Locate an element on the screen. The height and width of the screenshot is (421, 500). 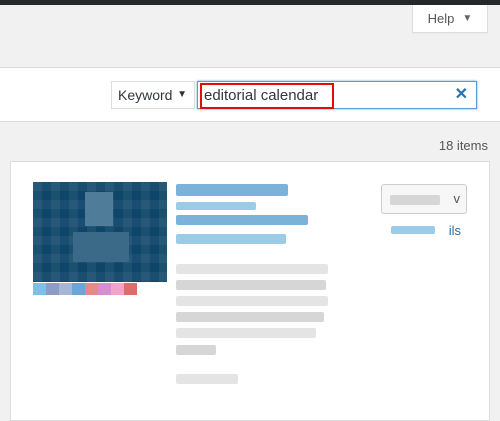
plugin-meta-blurred is located at coordinates (207, 379).